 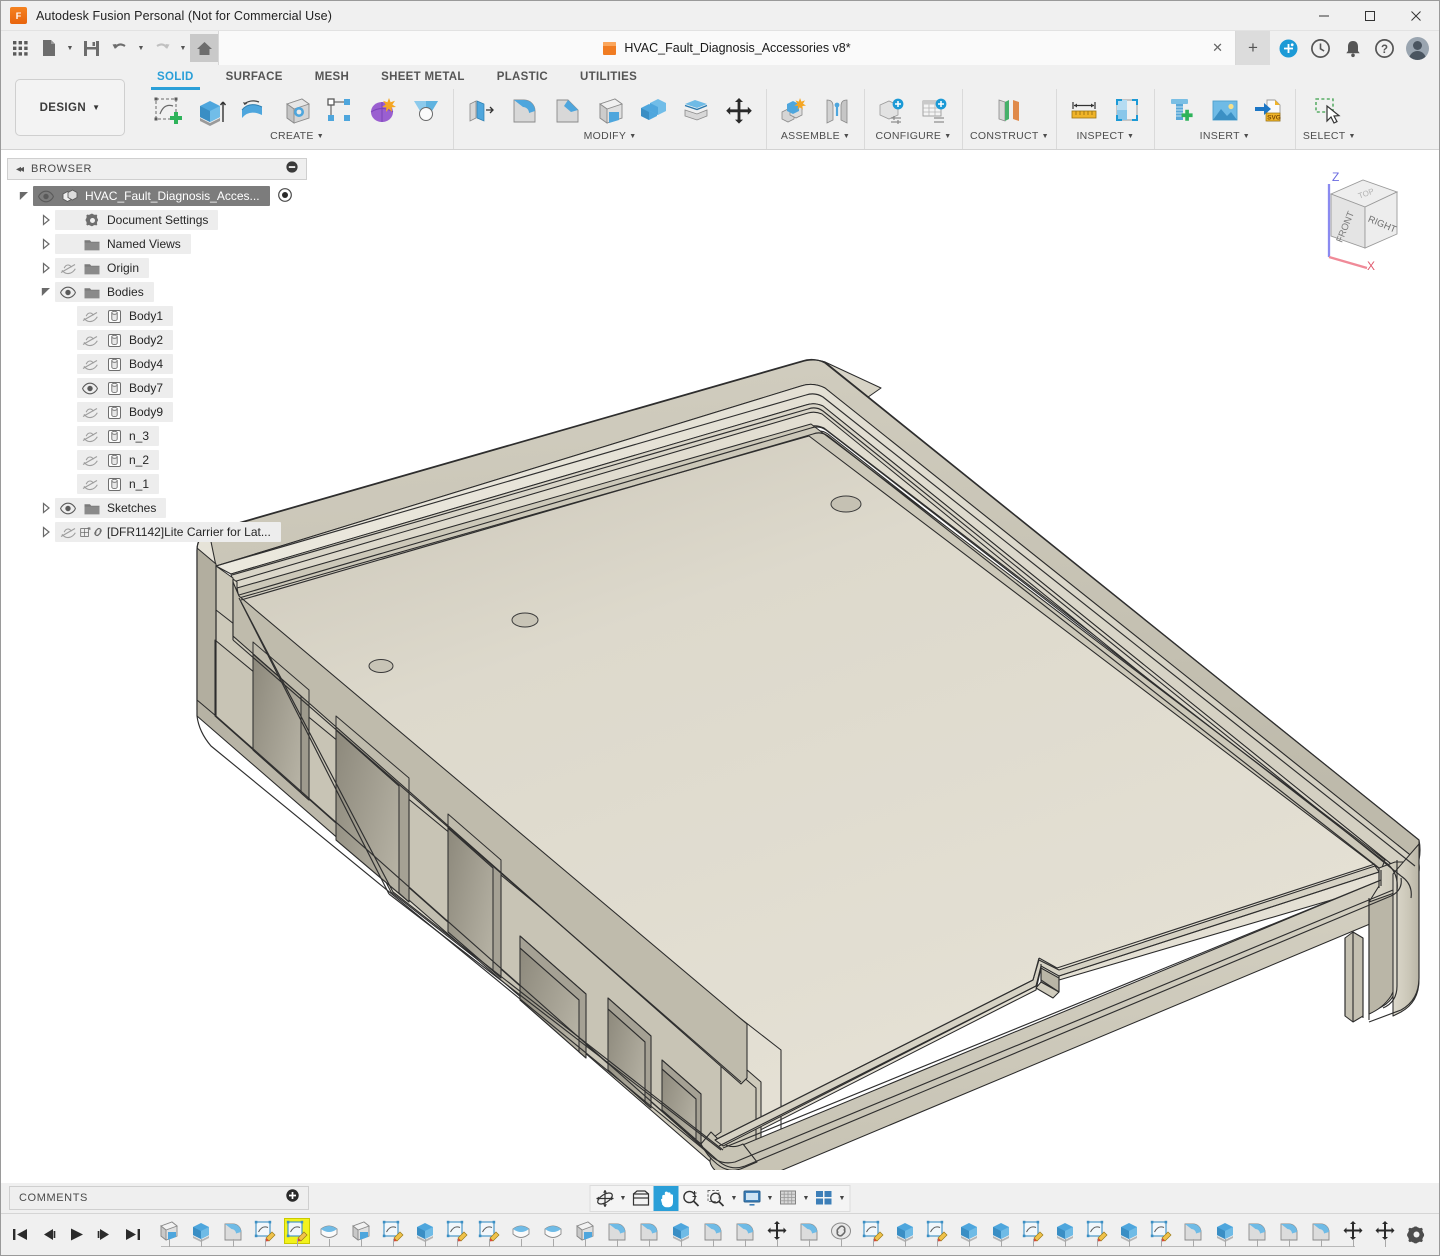 What do you see at coordinates (104, 292) in the screenshot?
I see `tree-item-content: Bodies` at bounding box center [104, 292].